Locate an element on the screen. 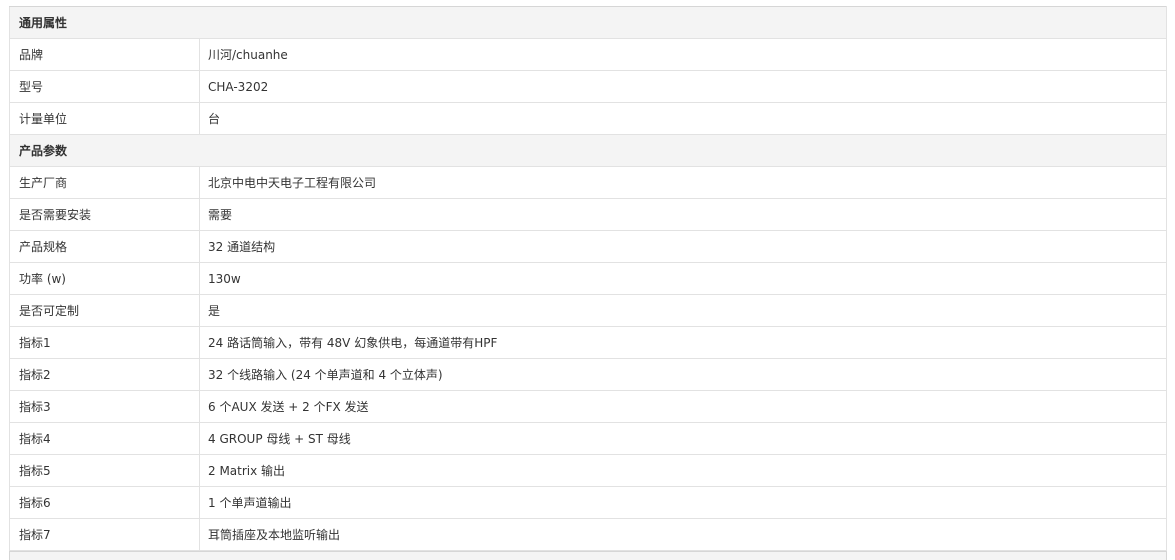  table-row: 指标6 1 个单声道输出 is located at coordinates (588, 502).